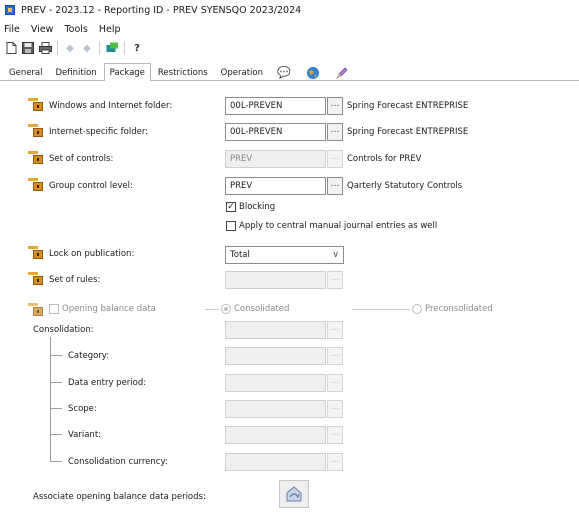  Describe the element at coordinates (275, 409) in the screenshot. I see `scope-input` at that location.